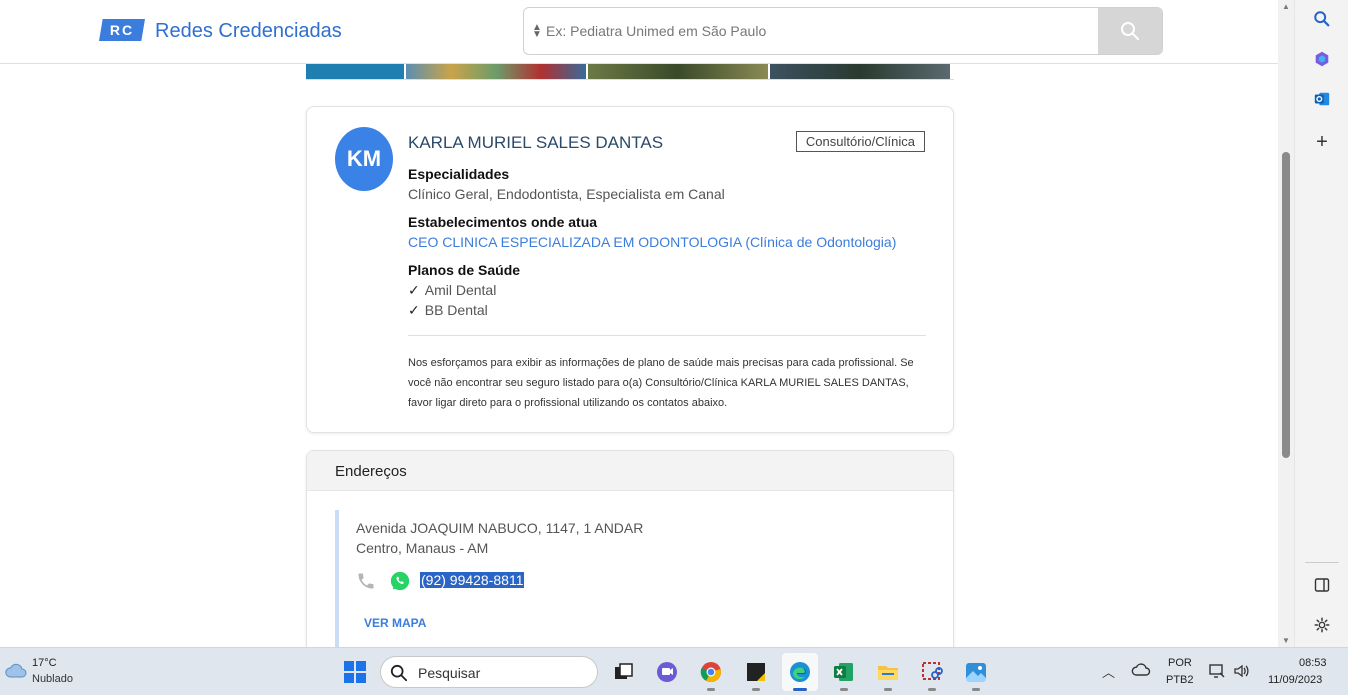 The width and height of the screenshot is (1348, 695). What do you see at coordinates (630, 471) in the screenshot?
I see `addresses-header: Endereços` at bounding box center [630, 471].